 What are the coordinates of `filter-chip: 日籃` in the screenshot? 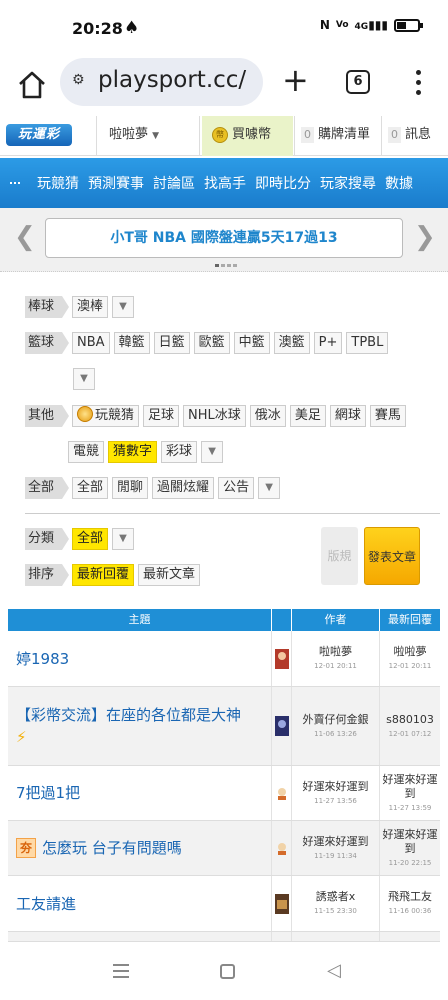 It's located at (171, 343).